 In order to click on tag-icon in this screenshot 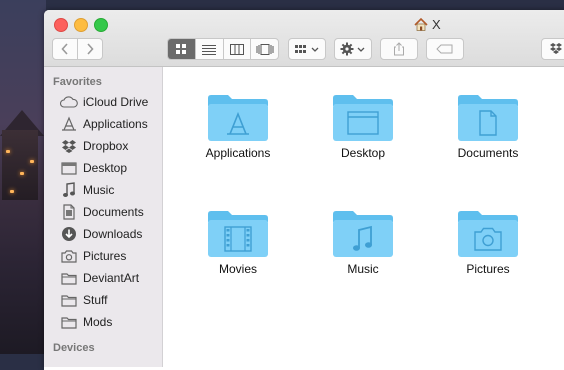, I will do `click(444, 49)`.